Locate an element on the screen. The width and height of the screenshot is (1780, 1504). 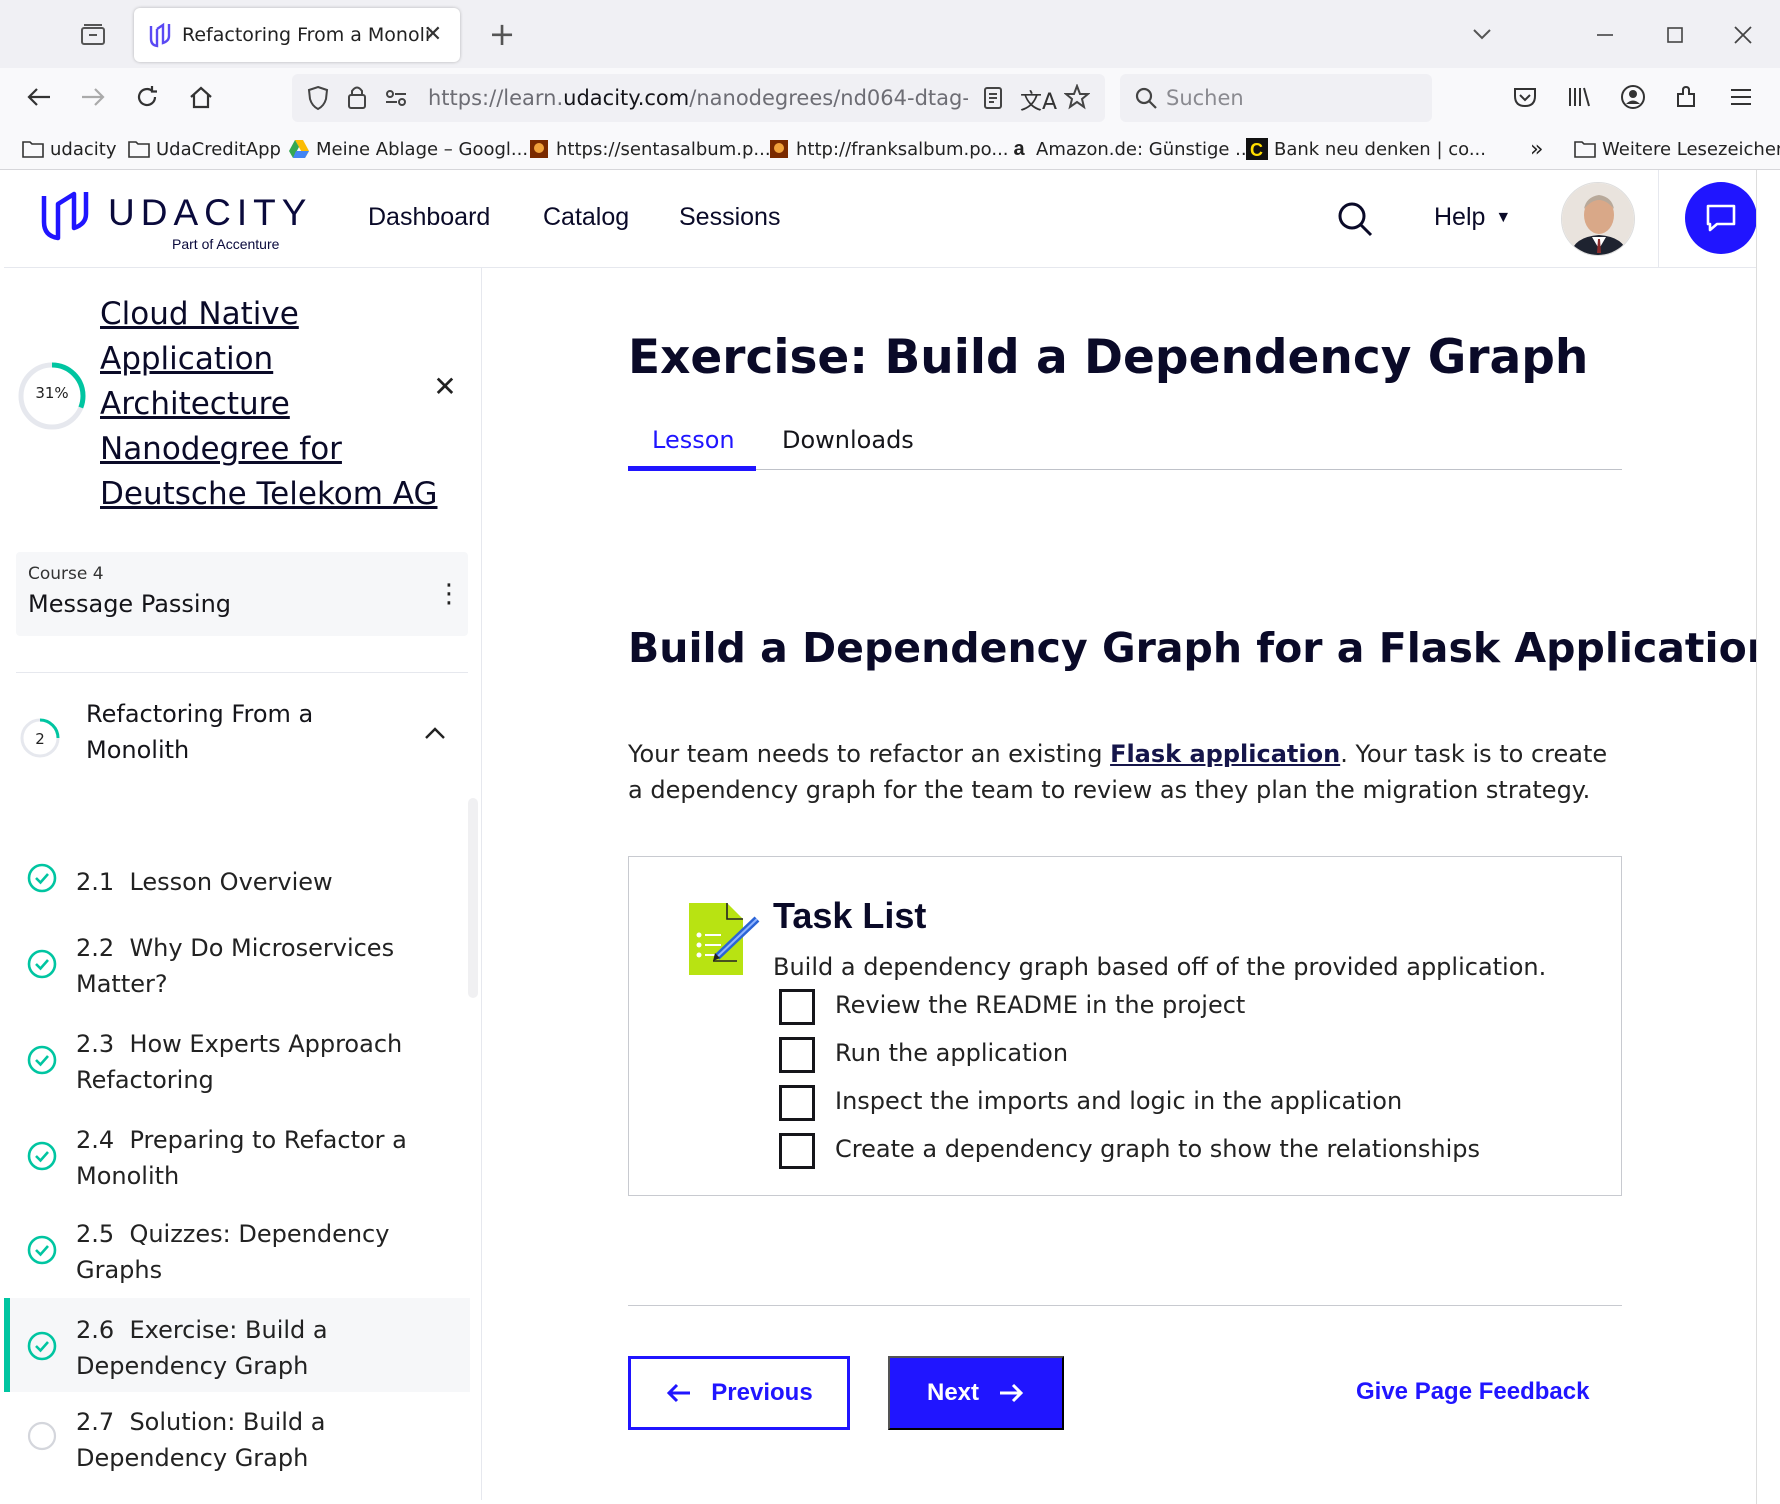
back-arrow-icon is located at coordinates (39, 97).